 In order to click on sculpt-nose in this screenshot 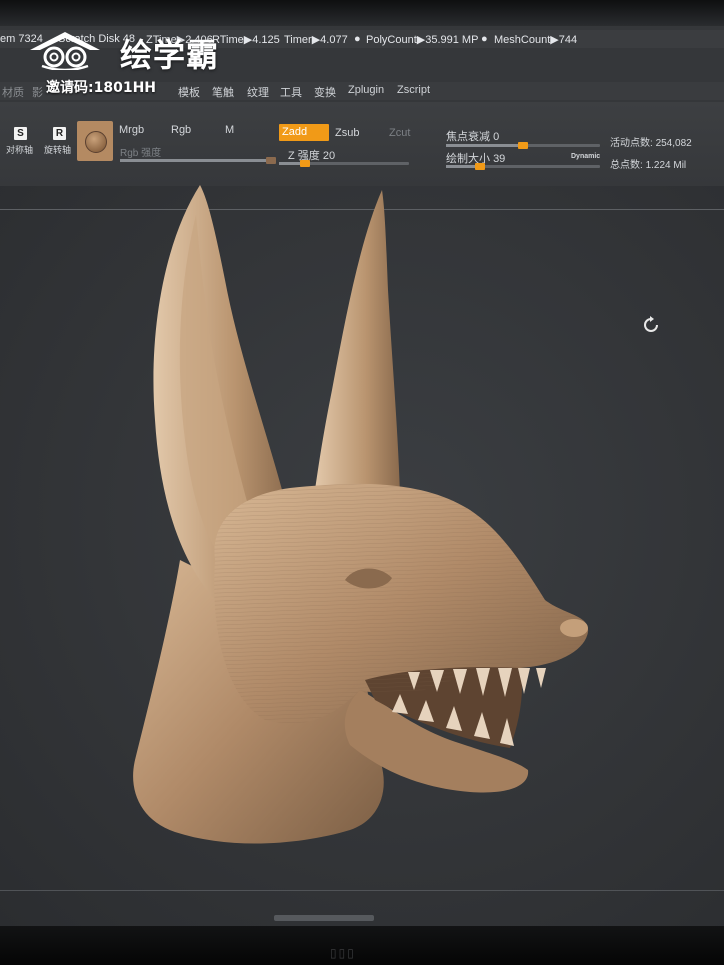, I will do `click(574, 628)`.